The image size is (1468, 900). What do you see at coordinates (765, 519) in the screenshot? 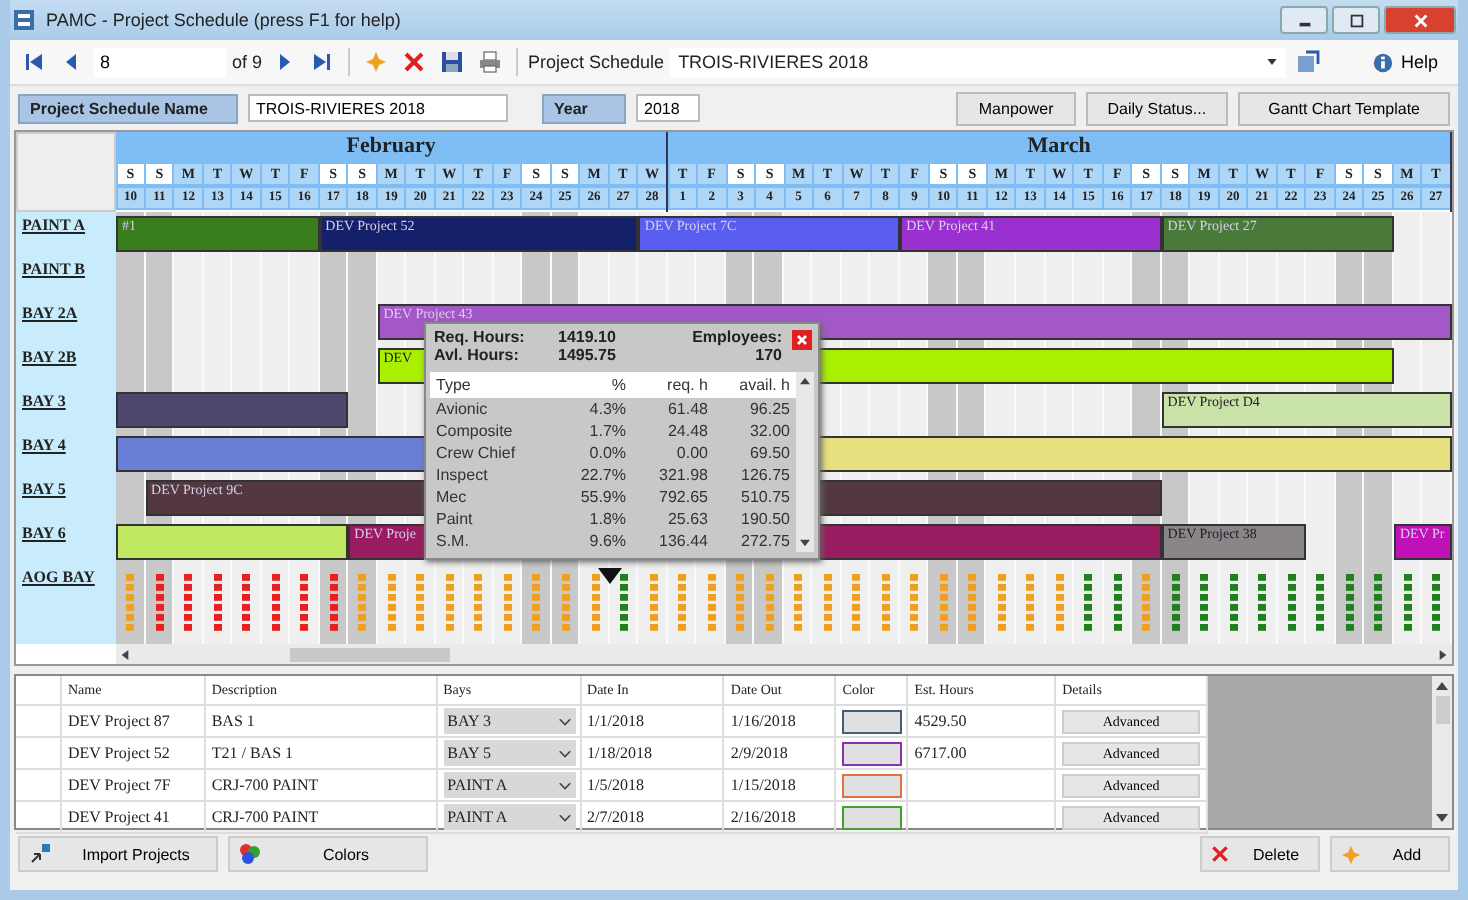
I see `table-cell-text: 190.50` at bounding box center [765, 519].